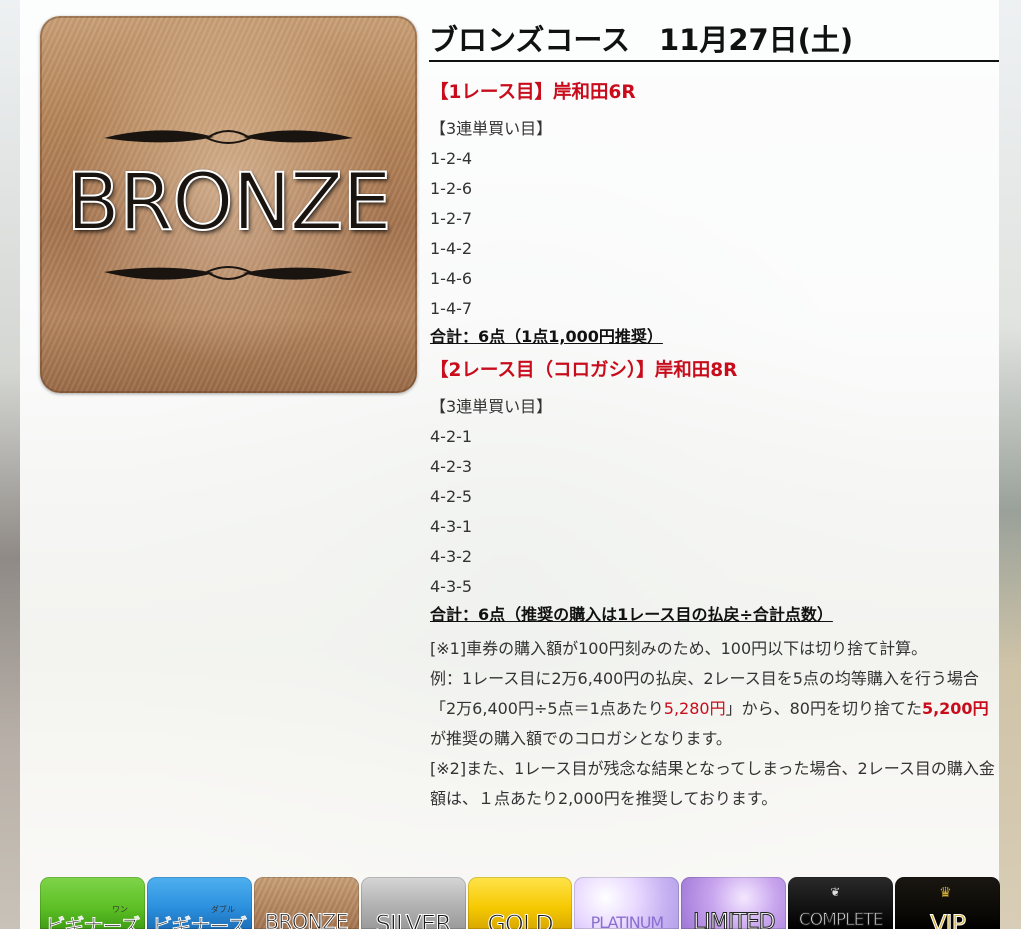 This screenshot has width=1021, height=929. What do you see at coordinates (199, 903) in the screenshot?
I see `tab-beginners-double: ダブル ビギナーズ` at bounding box center [199, 903].